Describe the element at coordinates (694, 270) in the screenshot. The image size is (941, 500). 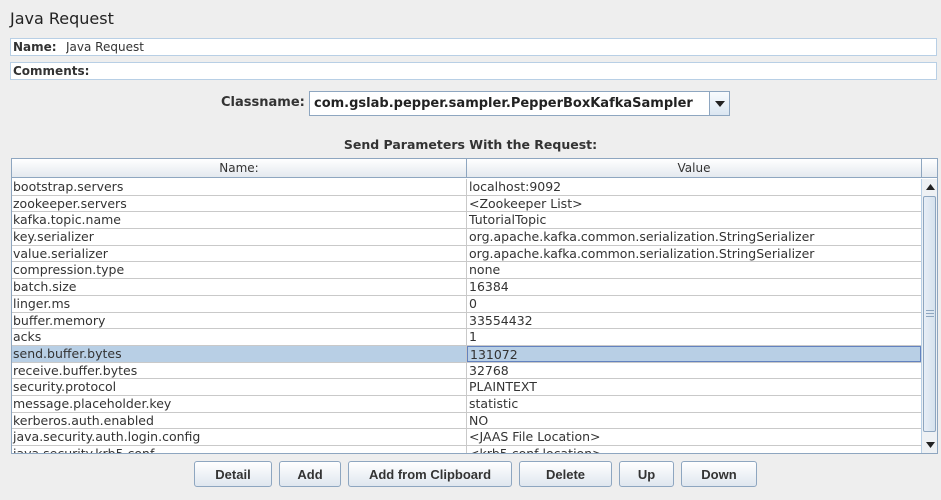
I see `param-value-cell: none` at that location.